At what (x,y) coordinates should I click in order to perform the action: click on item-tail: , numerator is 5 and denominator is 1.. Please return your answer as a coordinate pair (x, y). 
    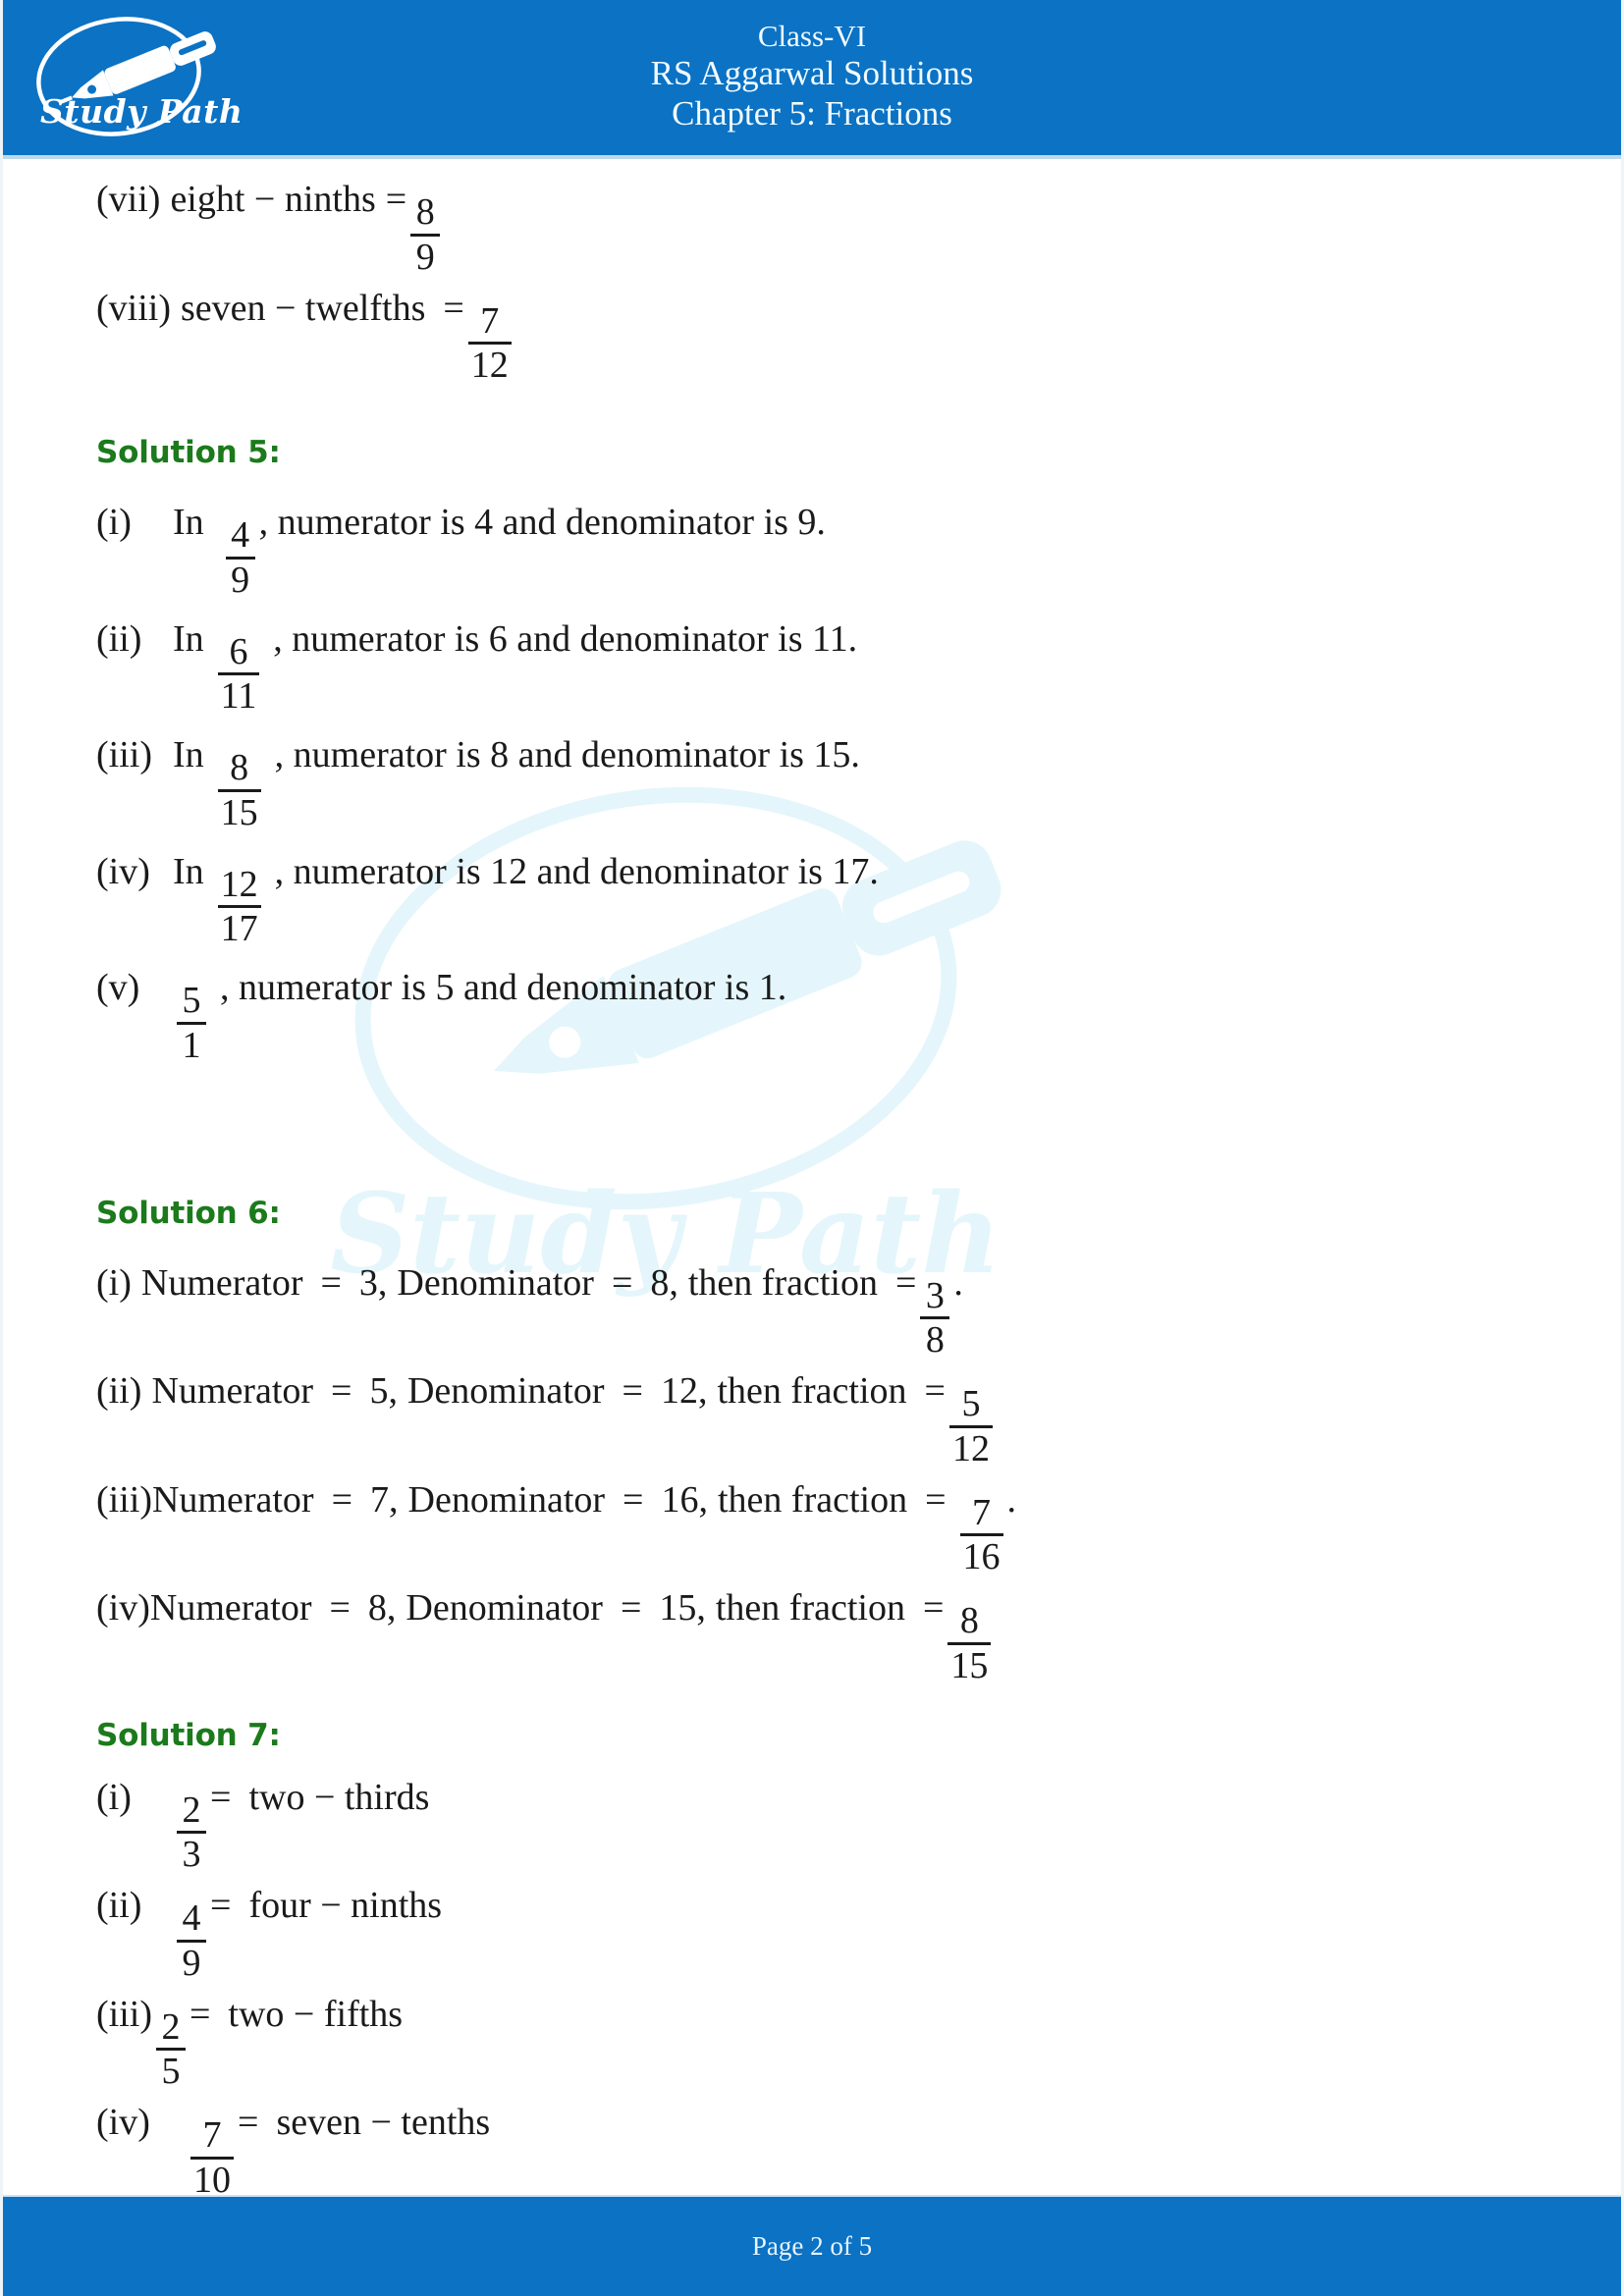
    Looking at the image, I should click on (503, 988).